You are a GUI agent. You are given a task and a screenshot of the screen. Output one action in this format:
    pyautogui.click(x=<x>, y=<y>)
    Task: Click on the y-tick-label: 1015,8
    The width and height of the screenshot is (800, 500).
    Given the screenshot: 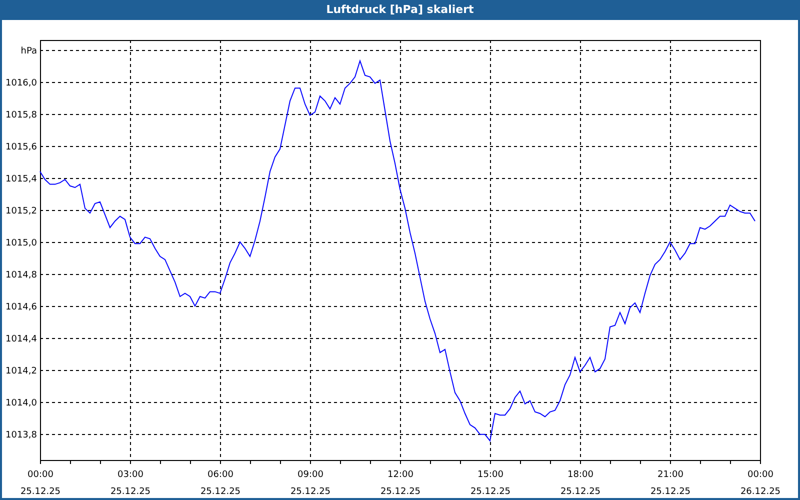 What is the action you would take?
    pyautogui.click(x=21, y=115)
    